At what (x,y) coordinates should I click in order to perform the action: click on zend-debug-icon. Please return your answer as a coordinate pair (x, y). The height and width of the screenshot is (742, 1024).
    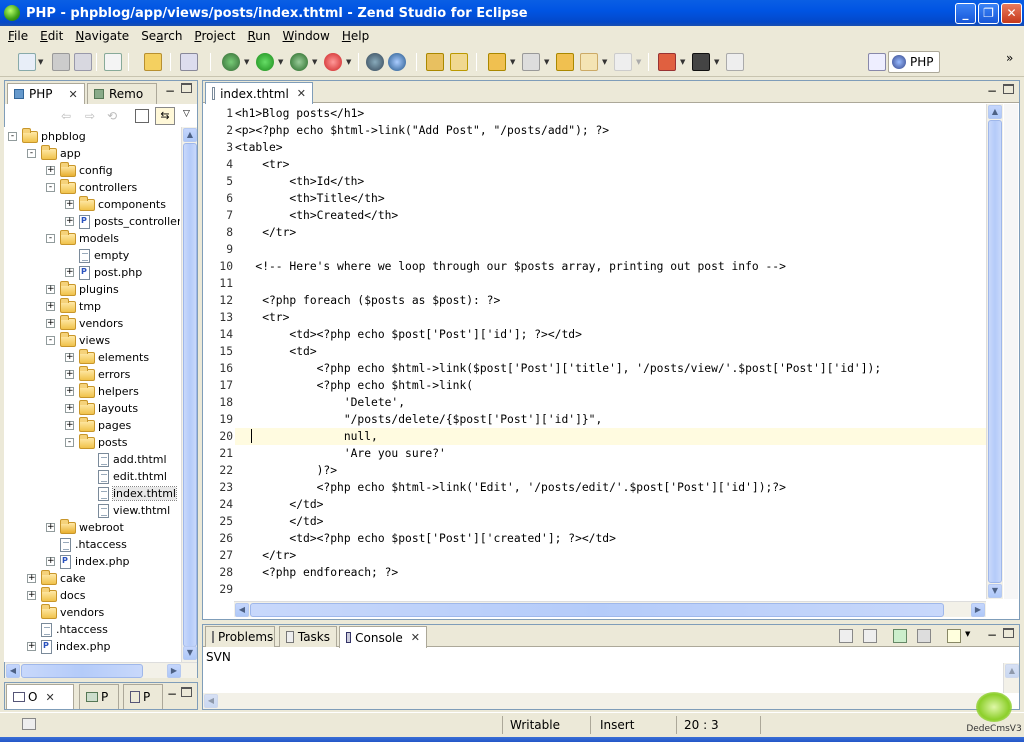
    Looking at the image, I should click on (375, 62).